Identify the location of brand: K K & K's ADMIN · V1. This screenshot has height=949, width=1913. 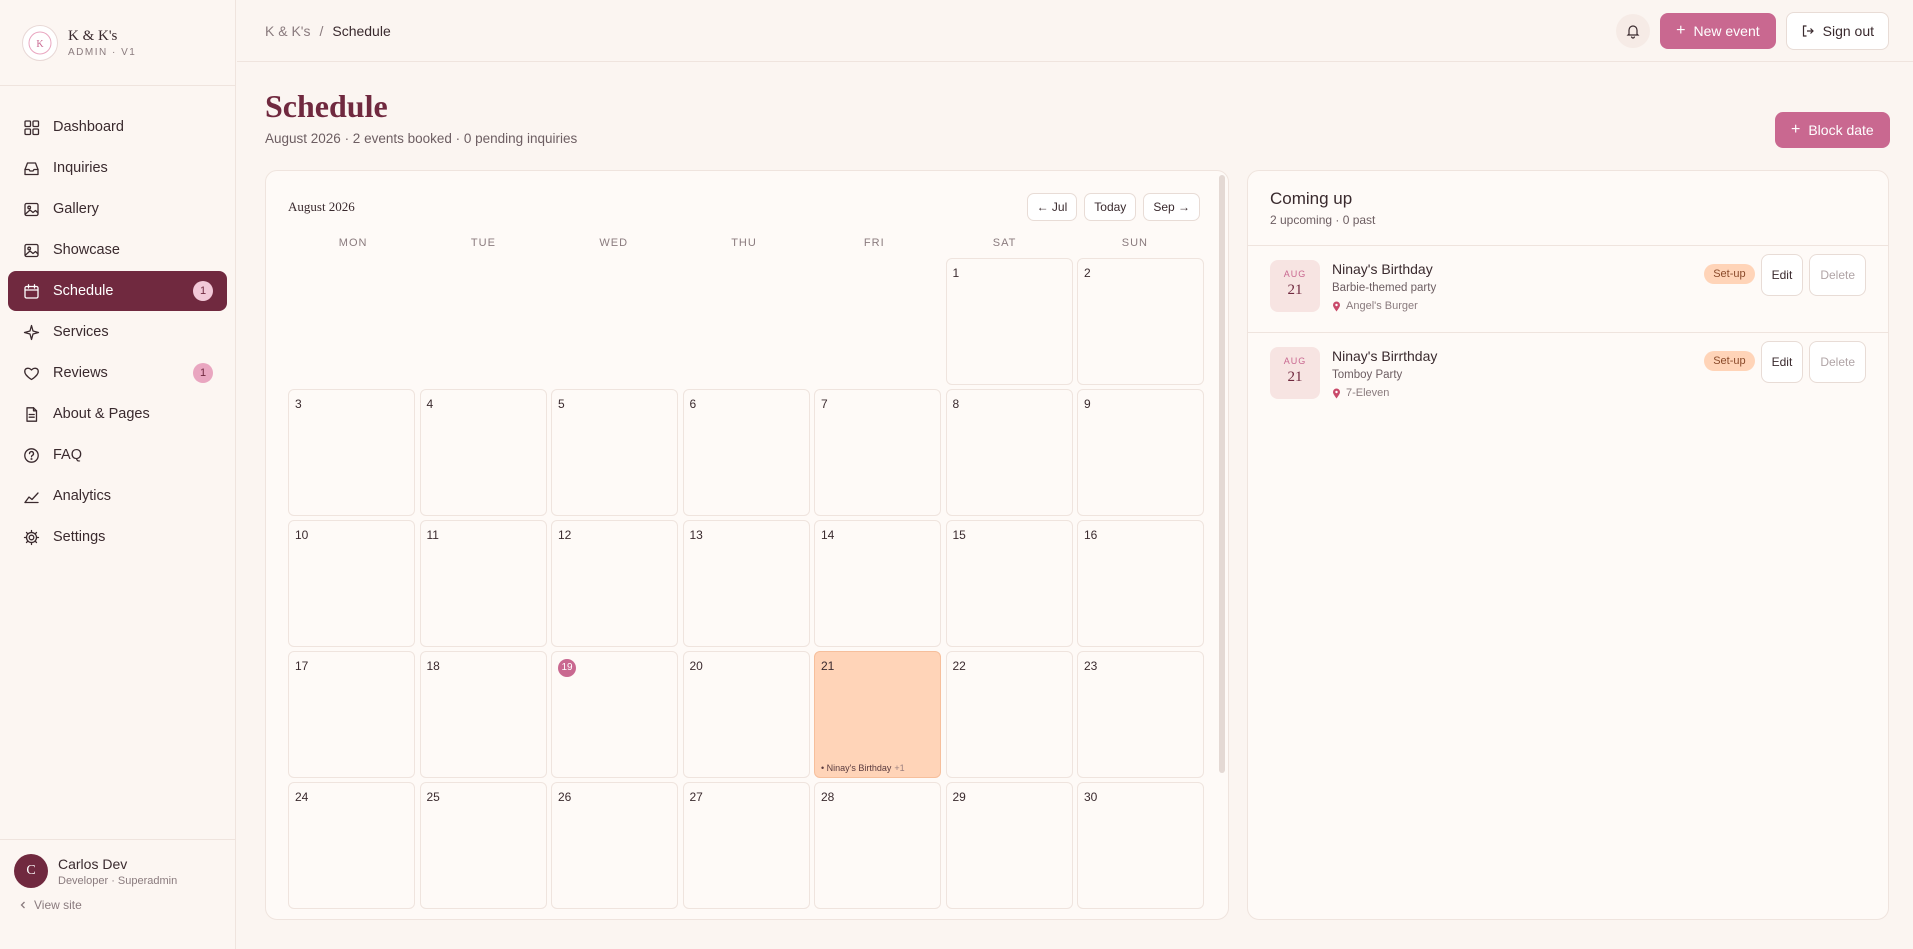
(117, 43).